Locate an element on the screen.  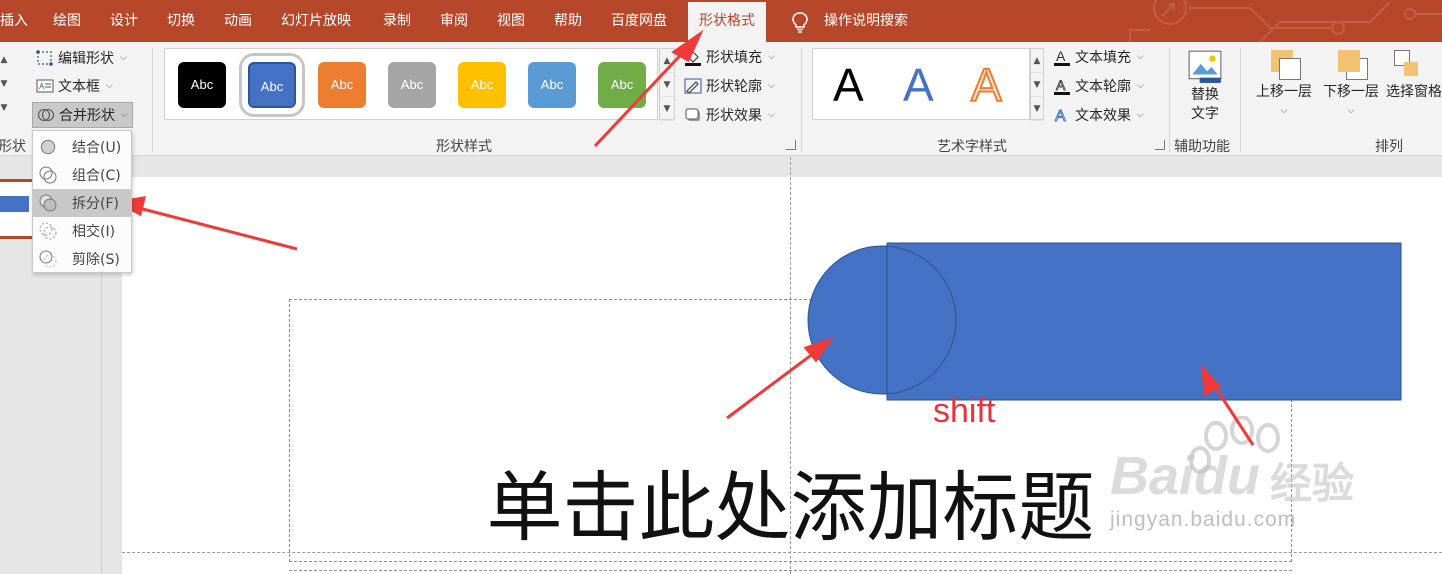
subtitle-placeholder is located at coordinates (790, 572).